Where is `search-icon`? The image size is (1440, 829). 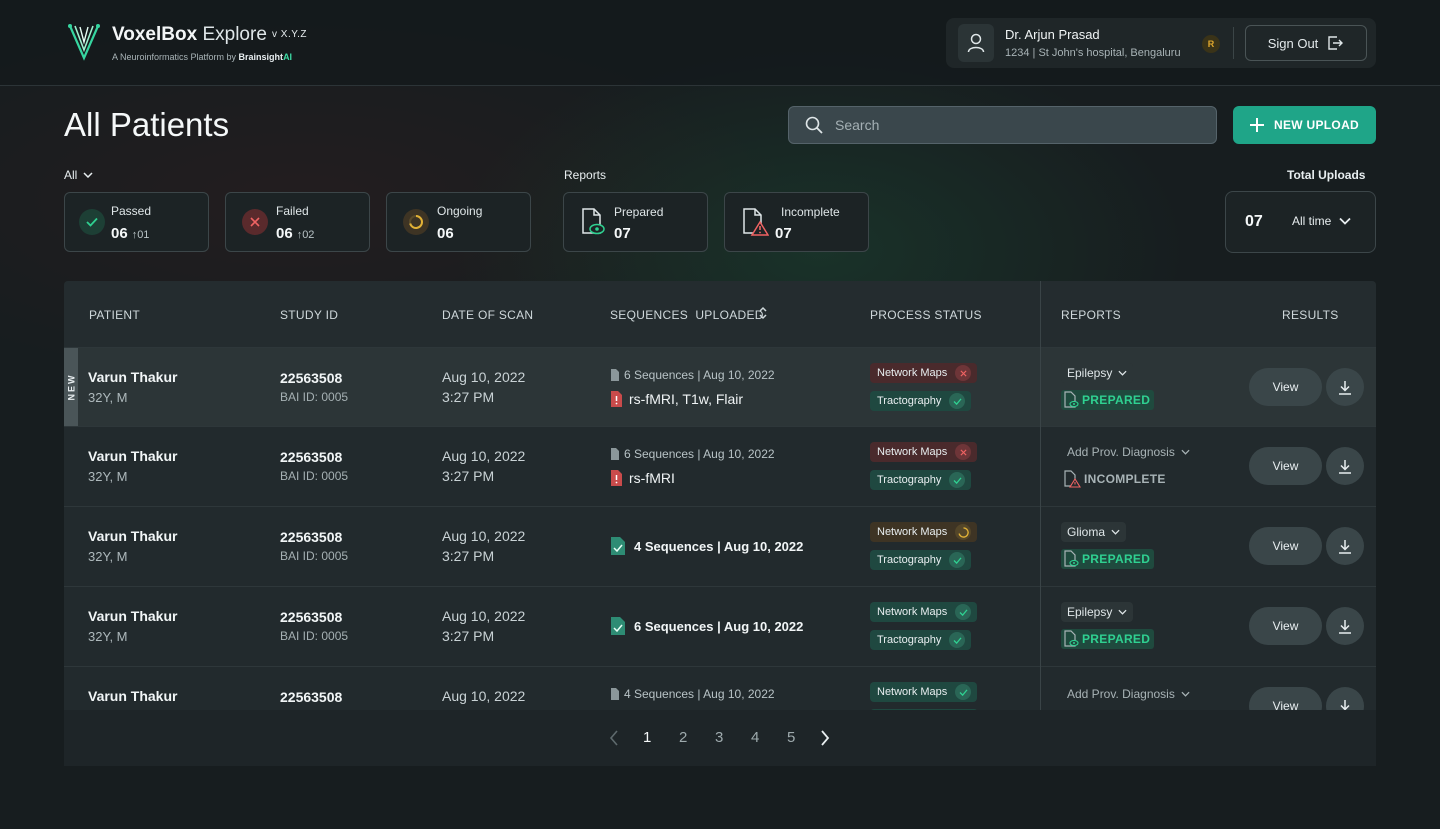
search-icon is located at coordinates (814, 125).